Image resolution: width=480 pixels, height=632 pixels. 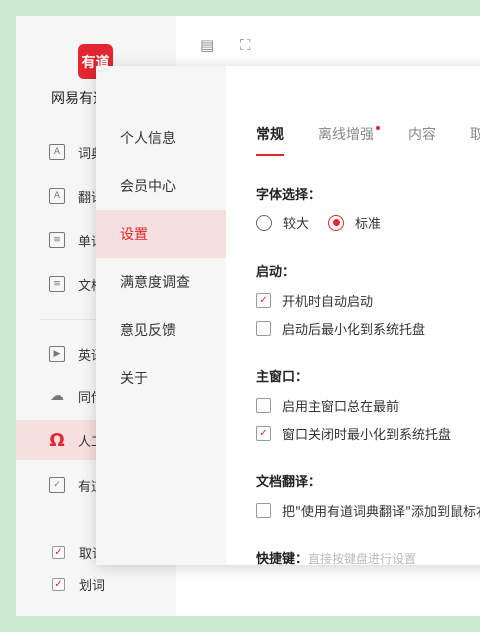 What do you see at coordinates (378, 128) in the screenshot?
I see `new-badge-dot` at bounding box center [378, 128].